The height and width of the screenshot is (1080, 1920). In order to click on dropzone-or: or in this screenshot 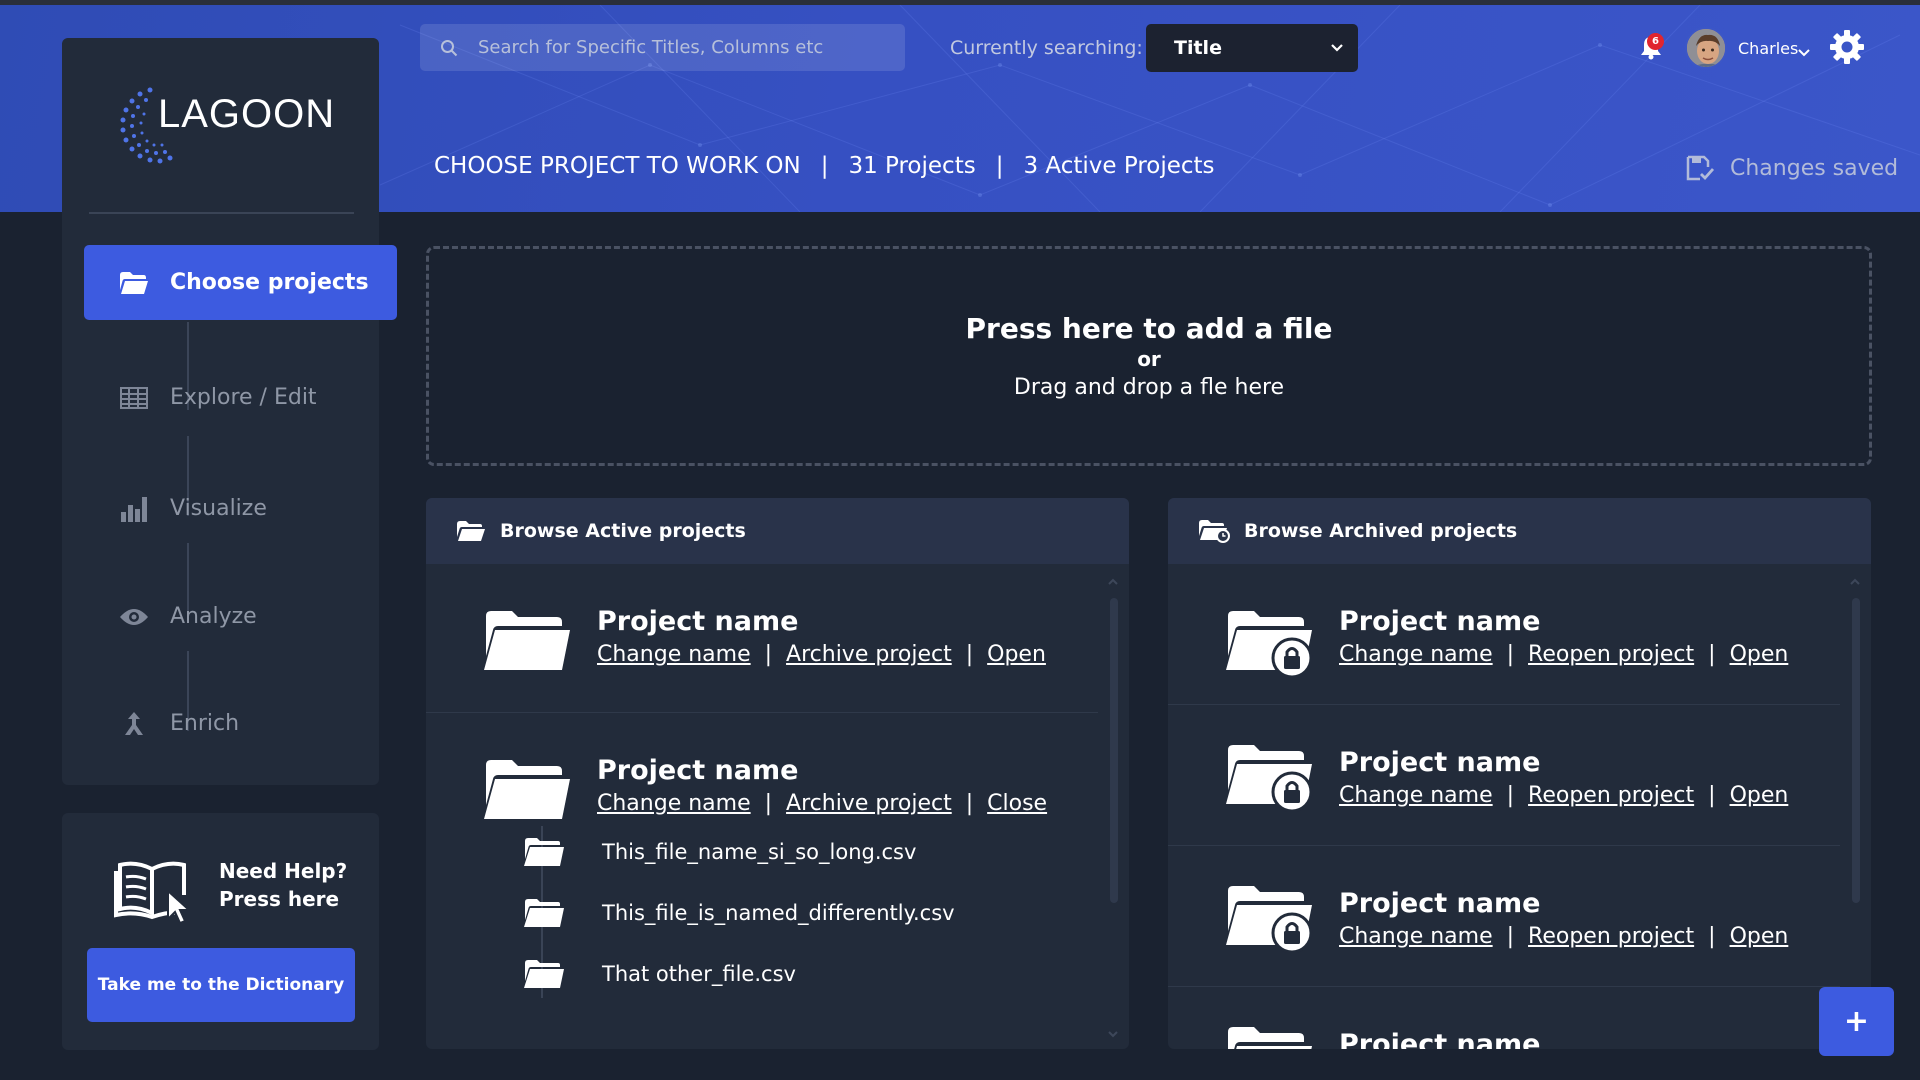, I will do `click(1149, 359)`.